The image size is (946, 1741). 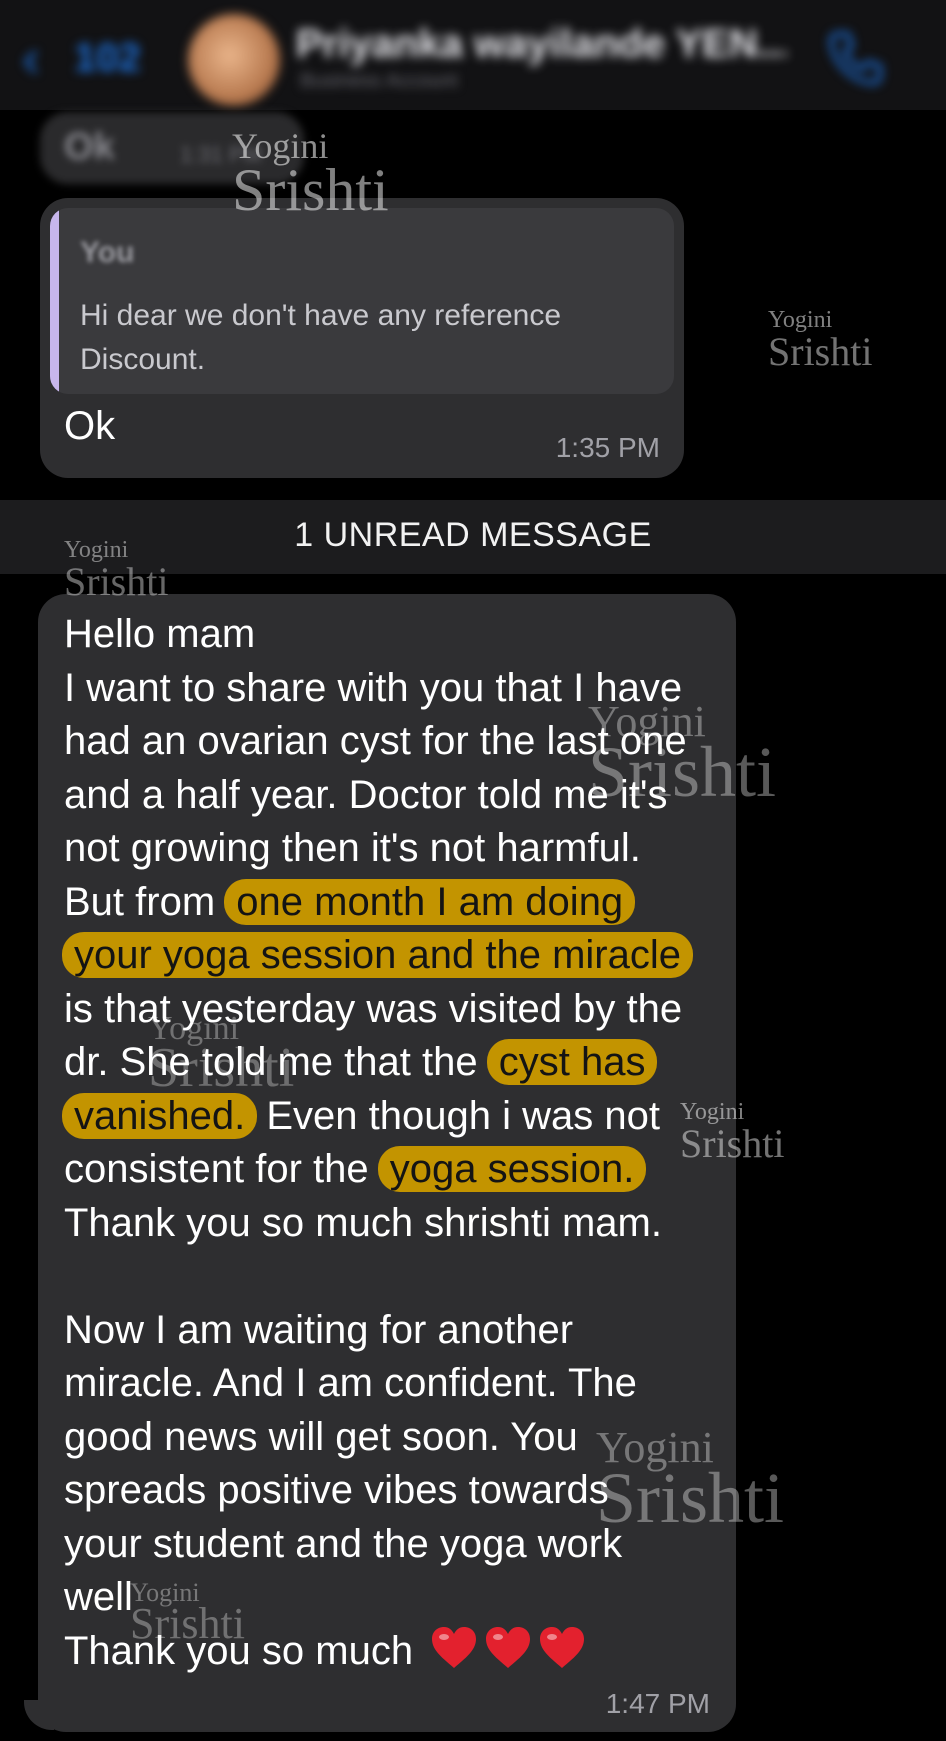 What do you see at coordinates (363, 1222) in the screenshot?
I see `message-text: Thank you so much shrishti mam.` at bounding box center [363, 1222].